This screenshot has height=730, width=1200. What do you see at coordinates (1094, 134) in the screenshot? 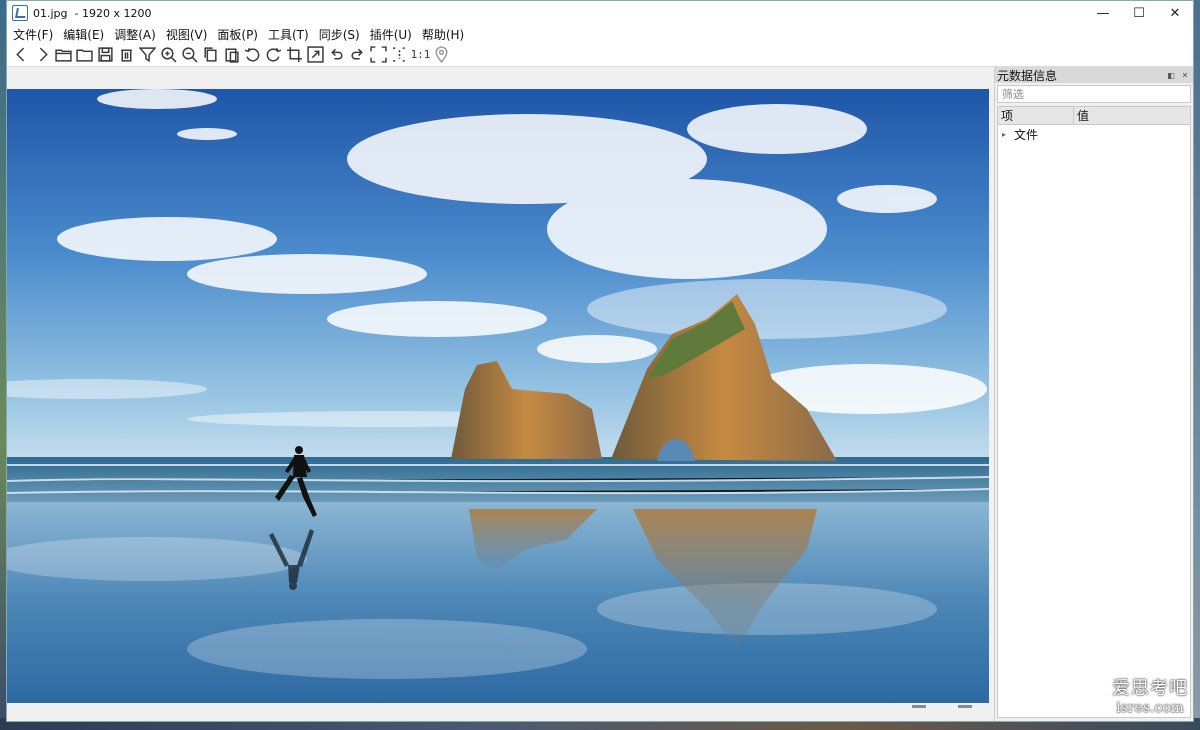
I see `tree-row-file: ▸ 文件` at bounding box center [1094, 134].